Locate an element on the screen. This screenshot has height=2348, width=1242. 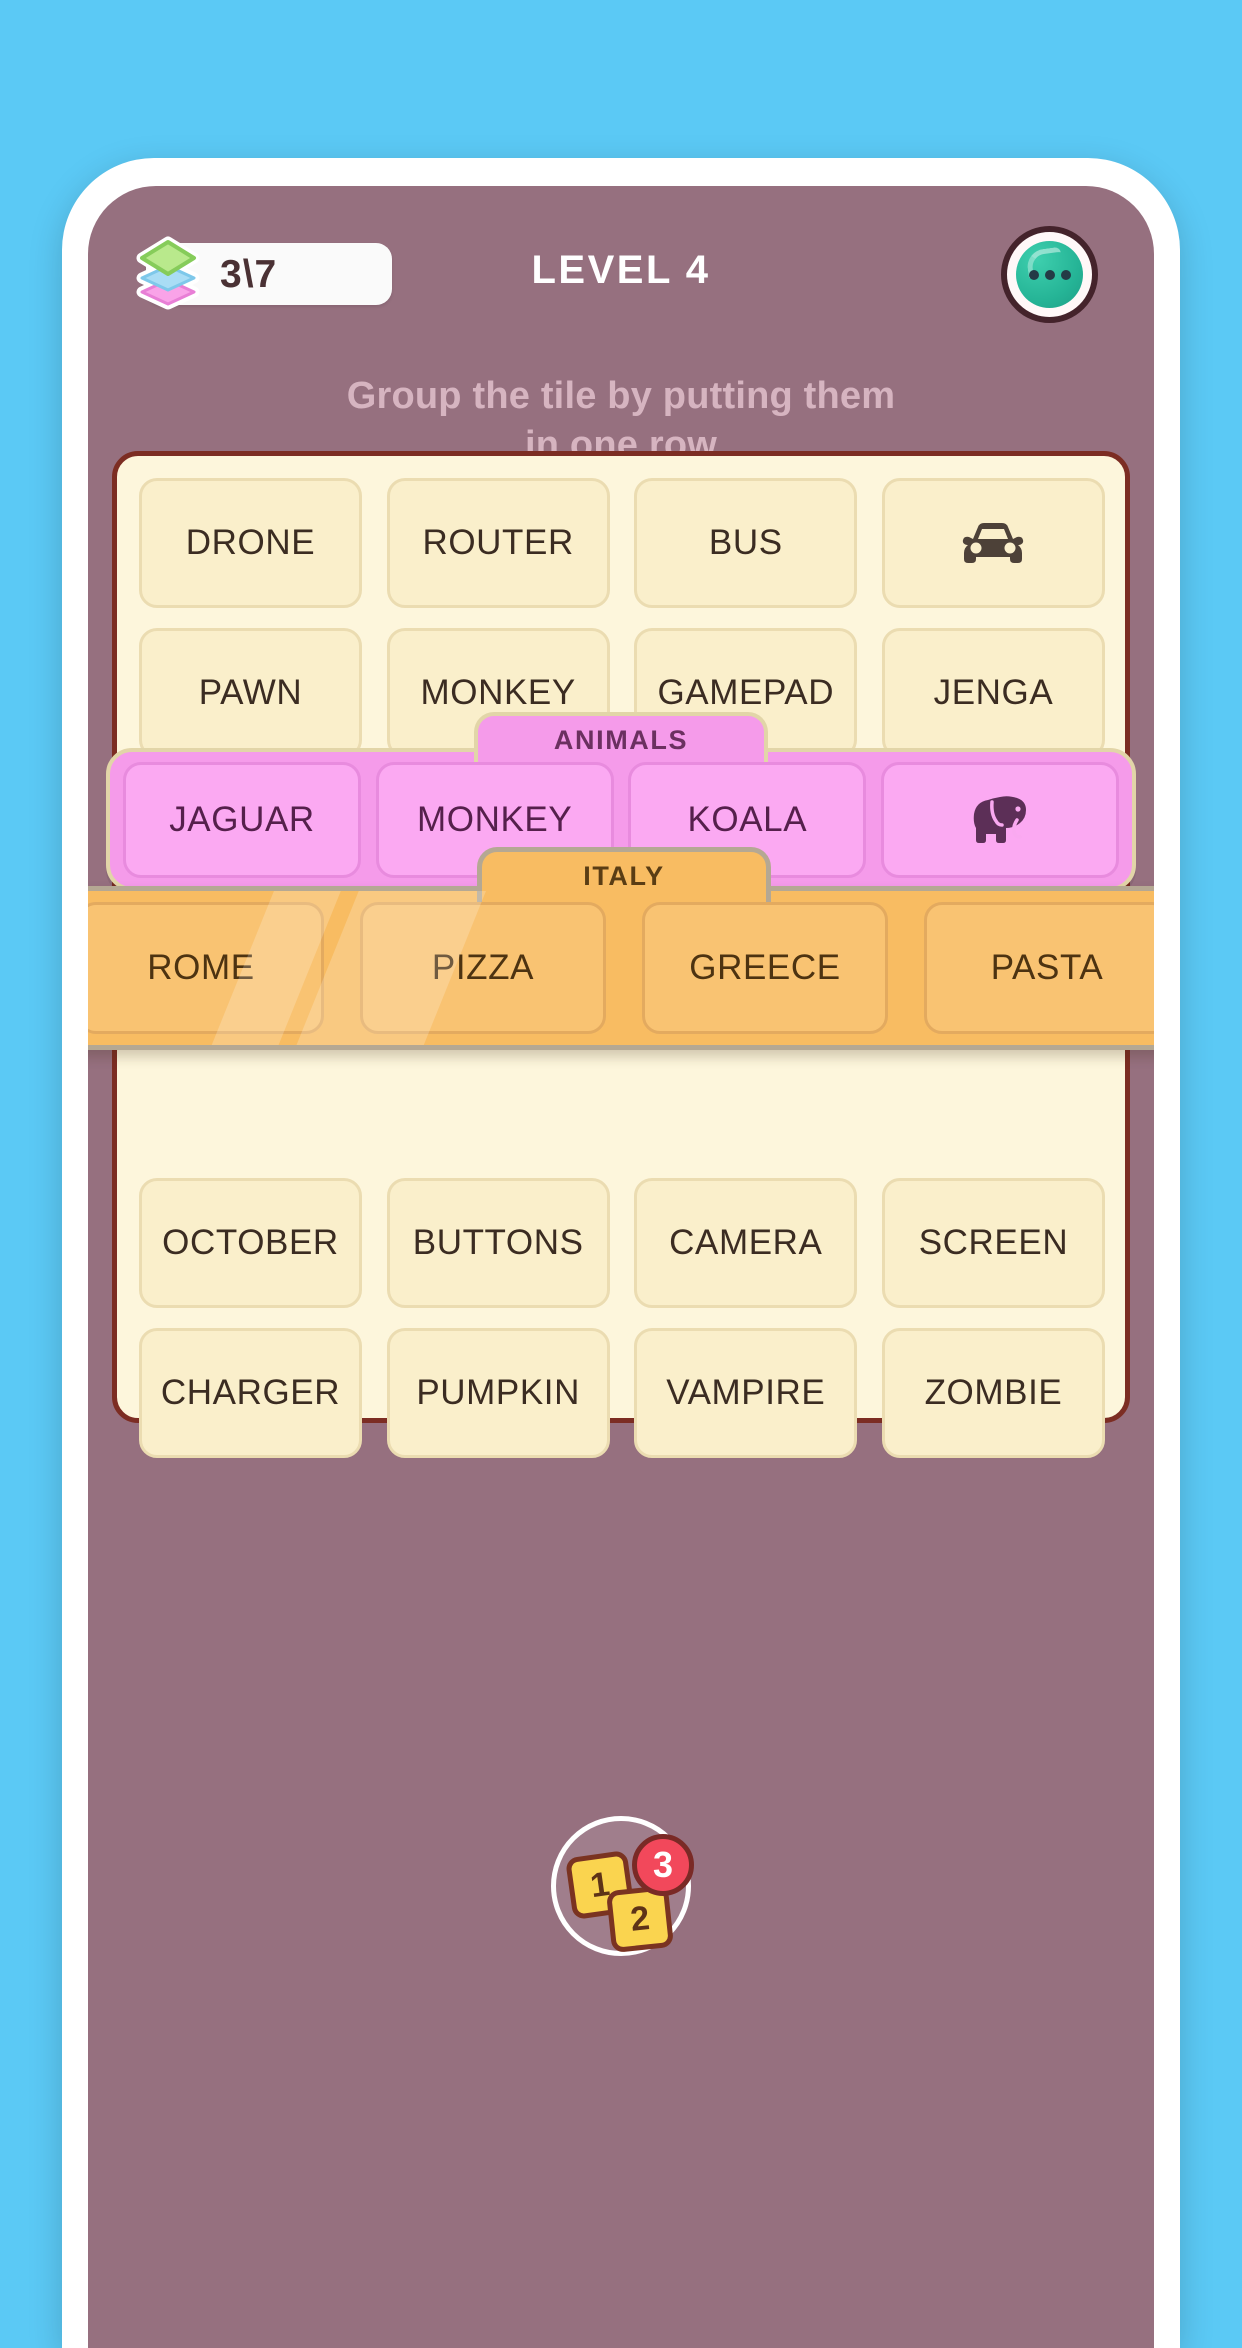
deck-button: 1 2 3 is located at coordinates (622, 1886).